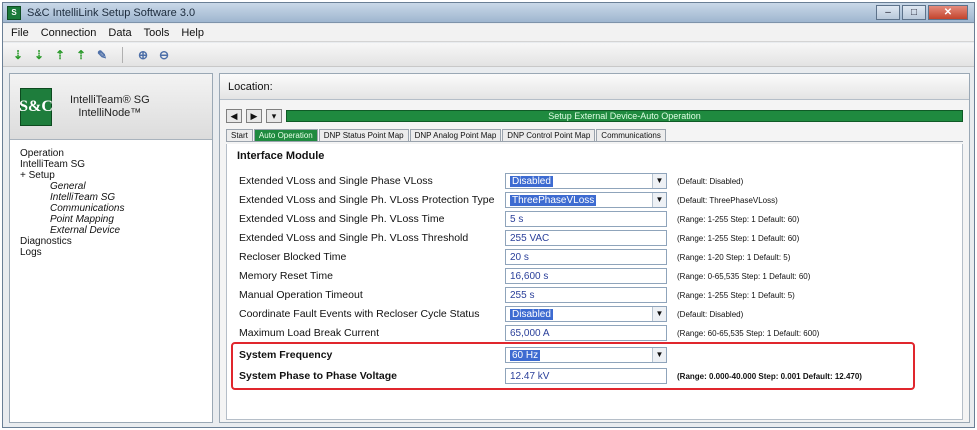  Describe the element at coordinates (116, 230) in the screenshot. I see `tree-item-external-device: External Device` at that location.